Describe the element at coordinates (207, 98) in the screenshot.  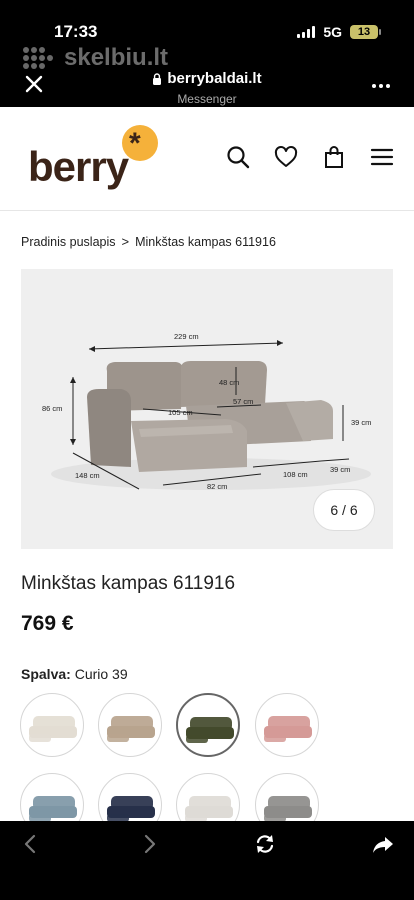
I see `url-subtitle: Messenger` at that location.